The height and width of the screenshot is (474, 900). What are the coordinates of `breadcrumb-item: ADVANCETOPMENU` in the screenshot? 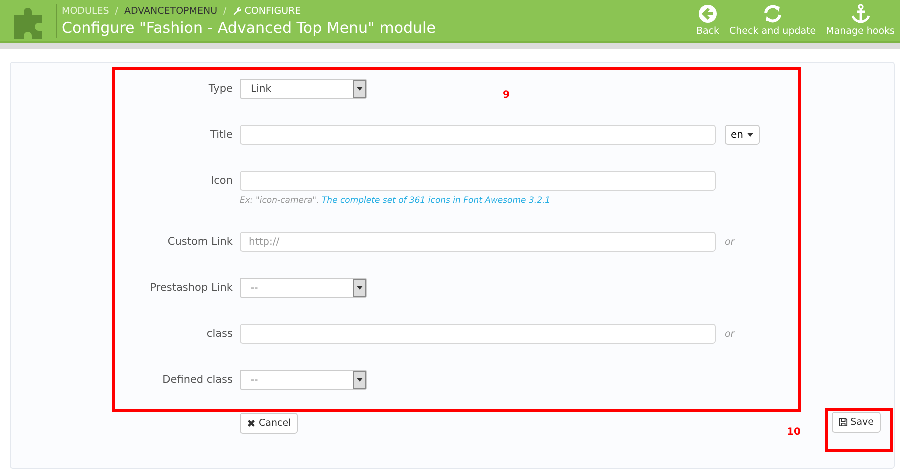 It's located at (171, 11).